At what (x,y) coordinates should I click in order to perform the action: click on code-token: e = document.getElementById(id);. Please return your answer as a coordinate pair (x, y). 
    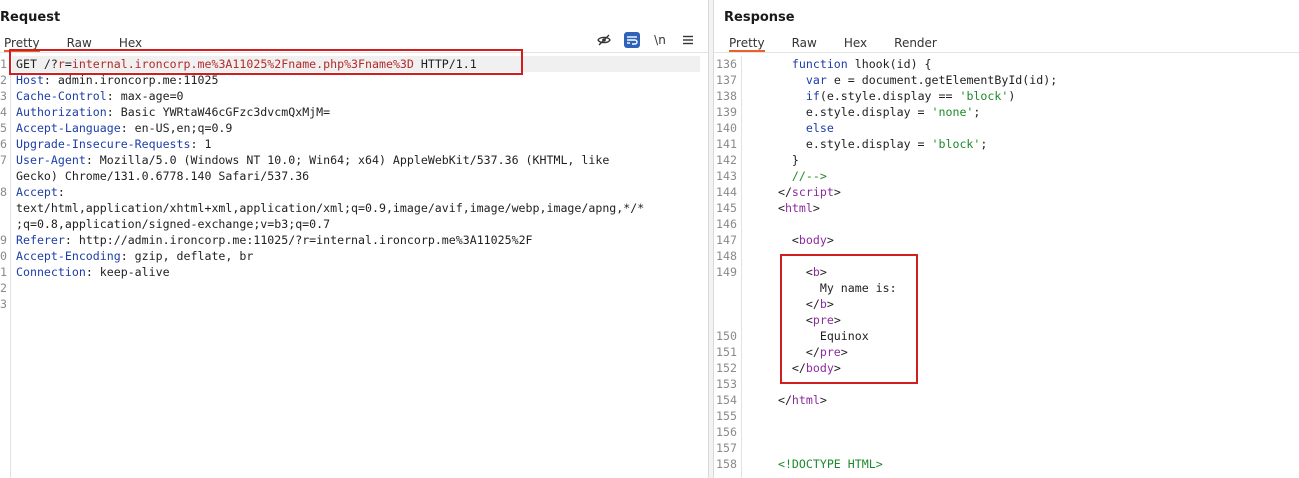
    Looking at the image, I should click on (942, 80).